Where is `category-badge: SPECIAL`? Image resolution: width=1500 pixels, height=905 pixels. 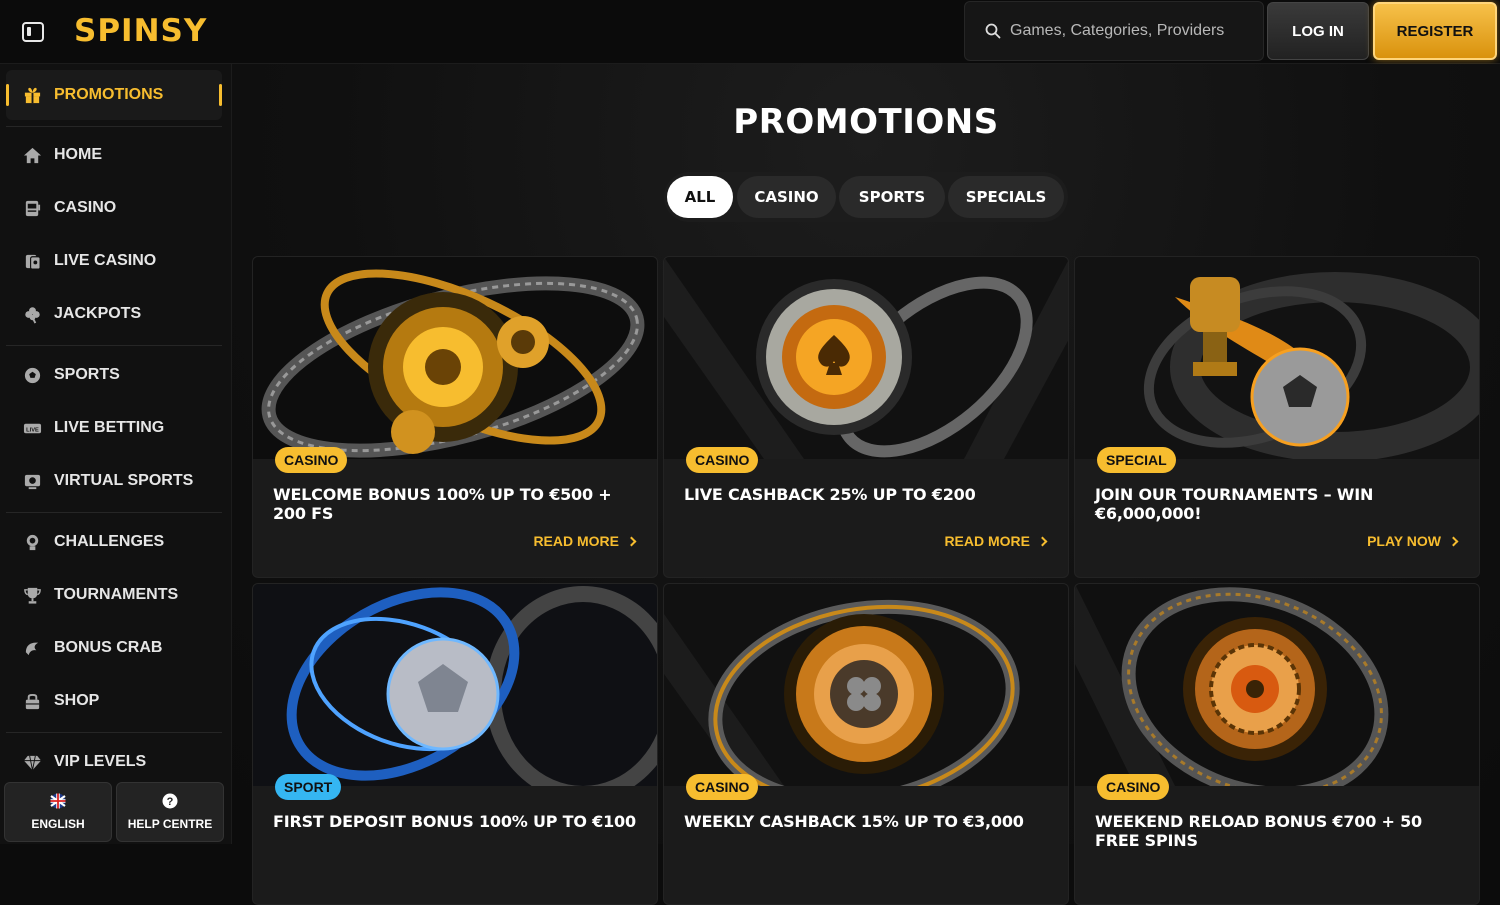 category-badge: SPECIAL is located at coordinates (1136, 460).